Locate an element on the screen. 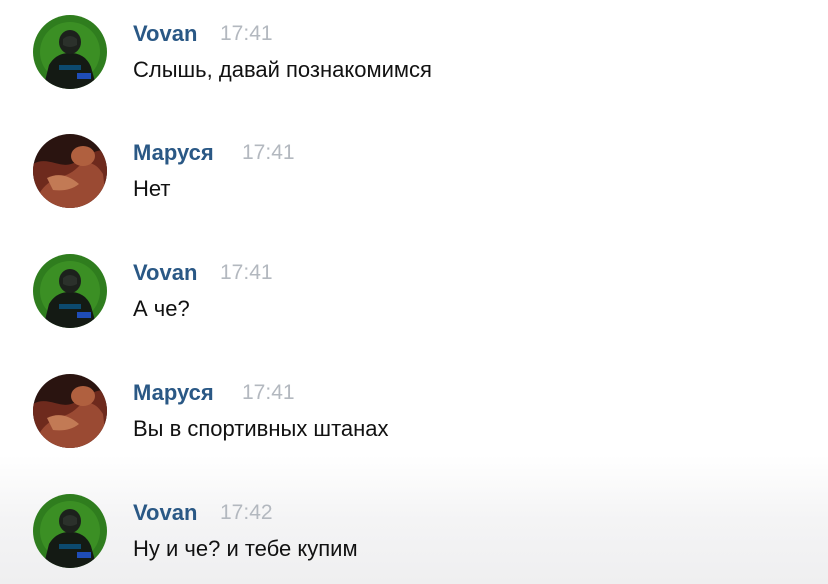 This screenshot has width=828, height=584. message-text: Слышь, давай познакомимся is located at coordinates (282, 69).